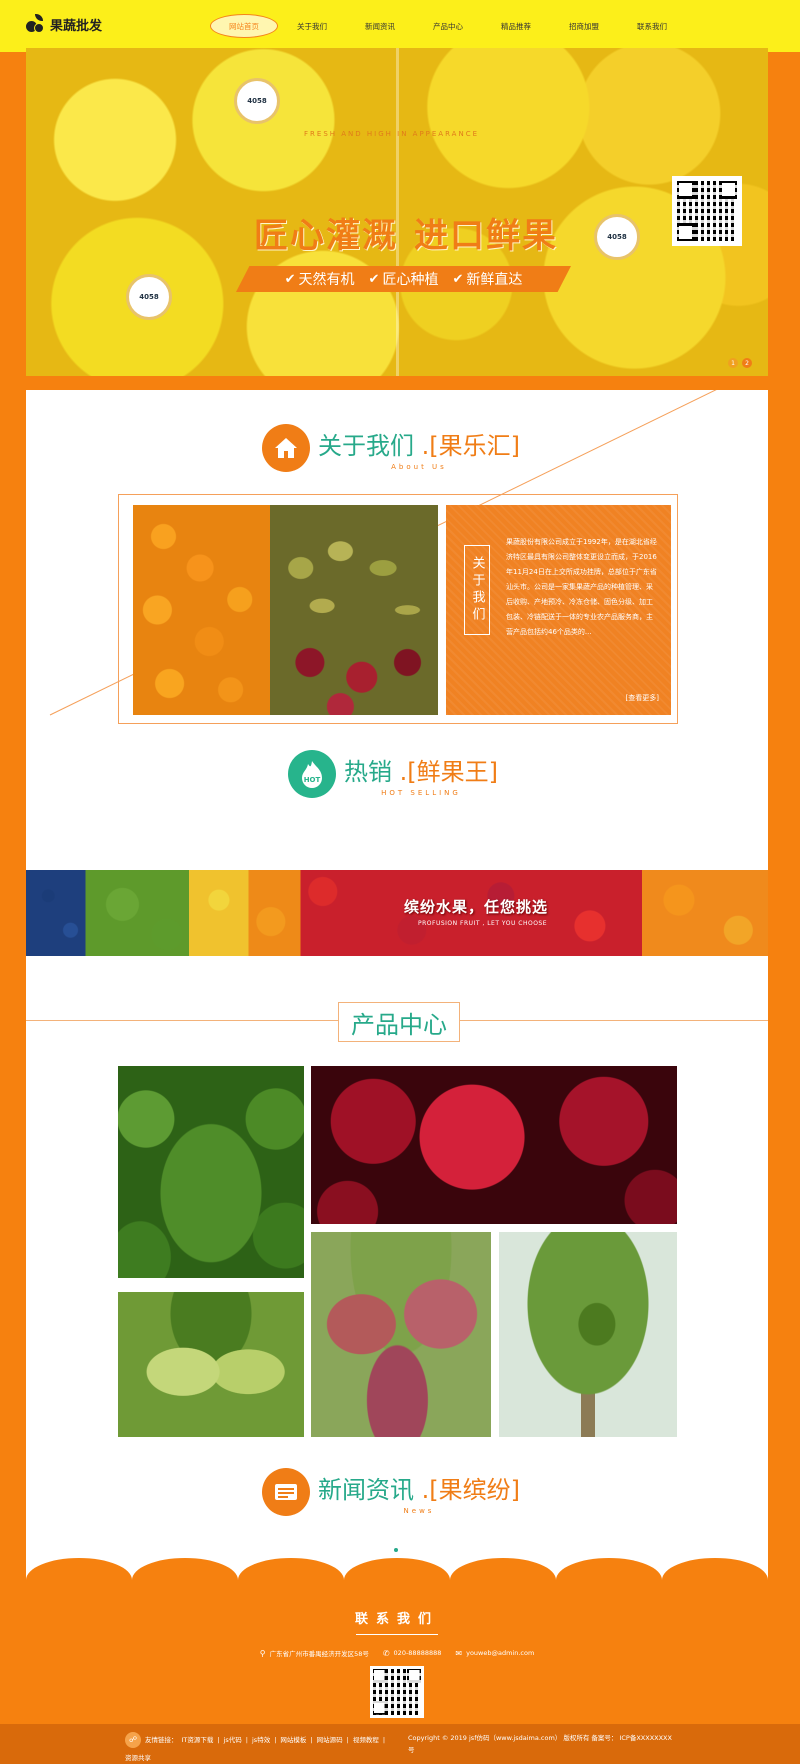 The height and width of the screenshot is (1764, 800). I want to click on product-red-grapes, so click(401, 1334).